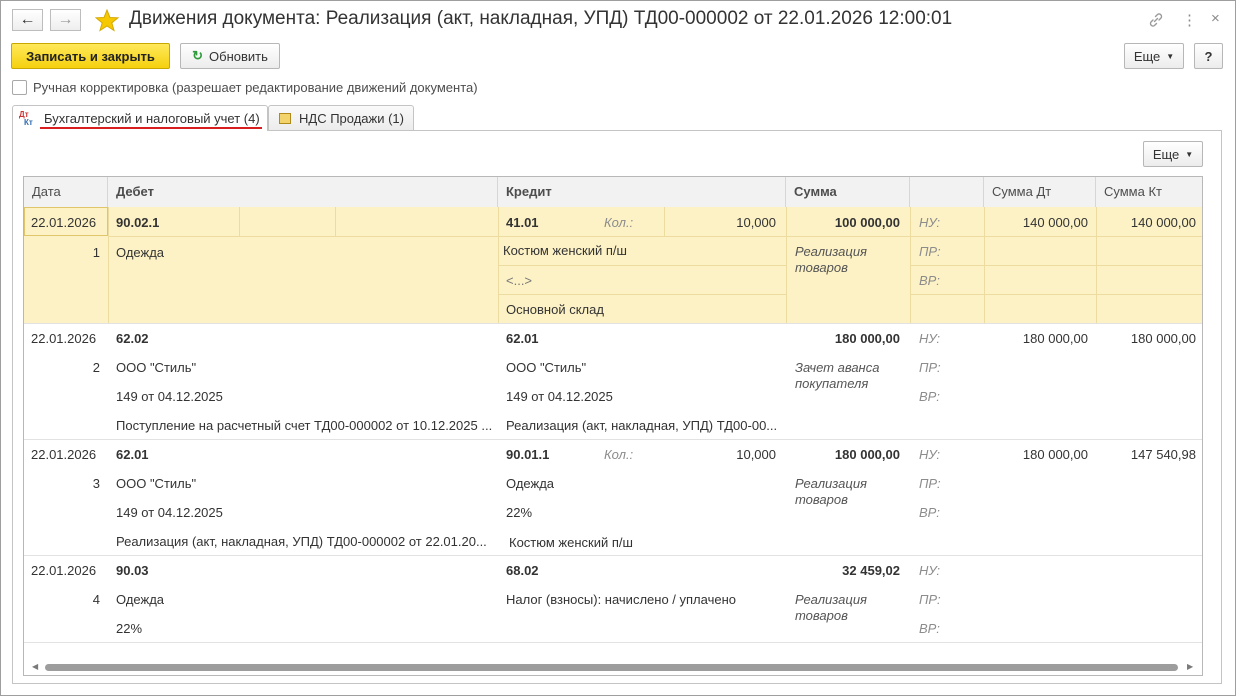 This screenshot has height=696, width=1236. I want to click on sum-kt: 180 000,00, so click(1163, 338).